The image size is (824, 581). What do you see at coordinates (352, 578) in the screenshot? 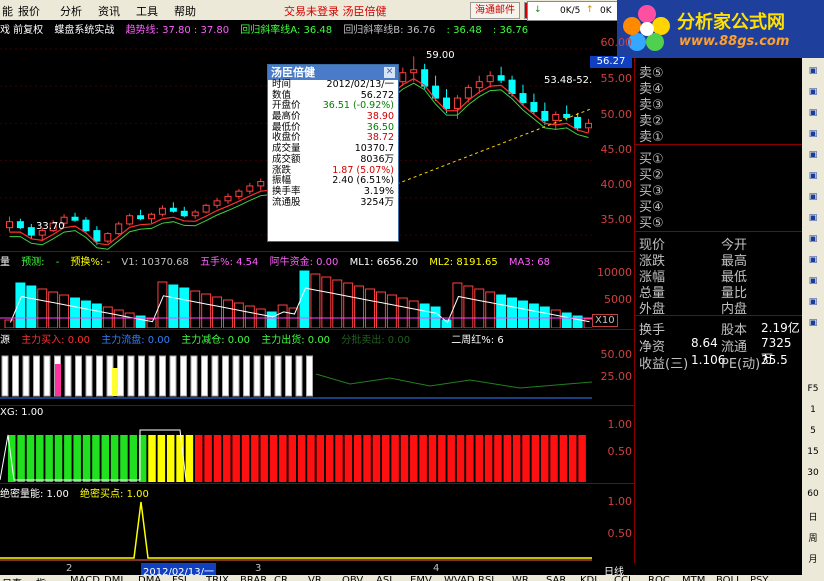
I see `indicator-tab: OBV` at bounding box center [352, 578].